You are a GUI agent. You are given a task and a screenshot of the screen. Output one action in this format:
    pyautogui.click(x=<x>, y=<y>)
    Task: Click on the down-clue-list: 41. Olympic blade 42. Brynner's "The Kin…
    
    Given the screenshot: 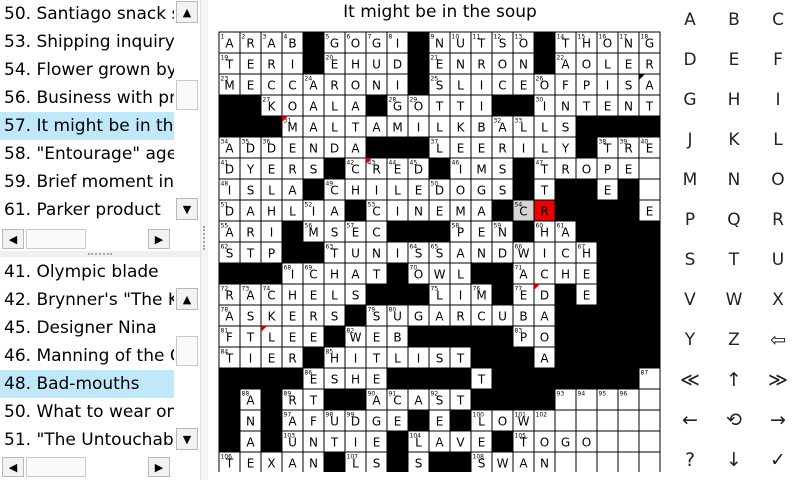 What is the action you would take?
    pyautogui.click(x=87, y=356)
    